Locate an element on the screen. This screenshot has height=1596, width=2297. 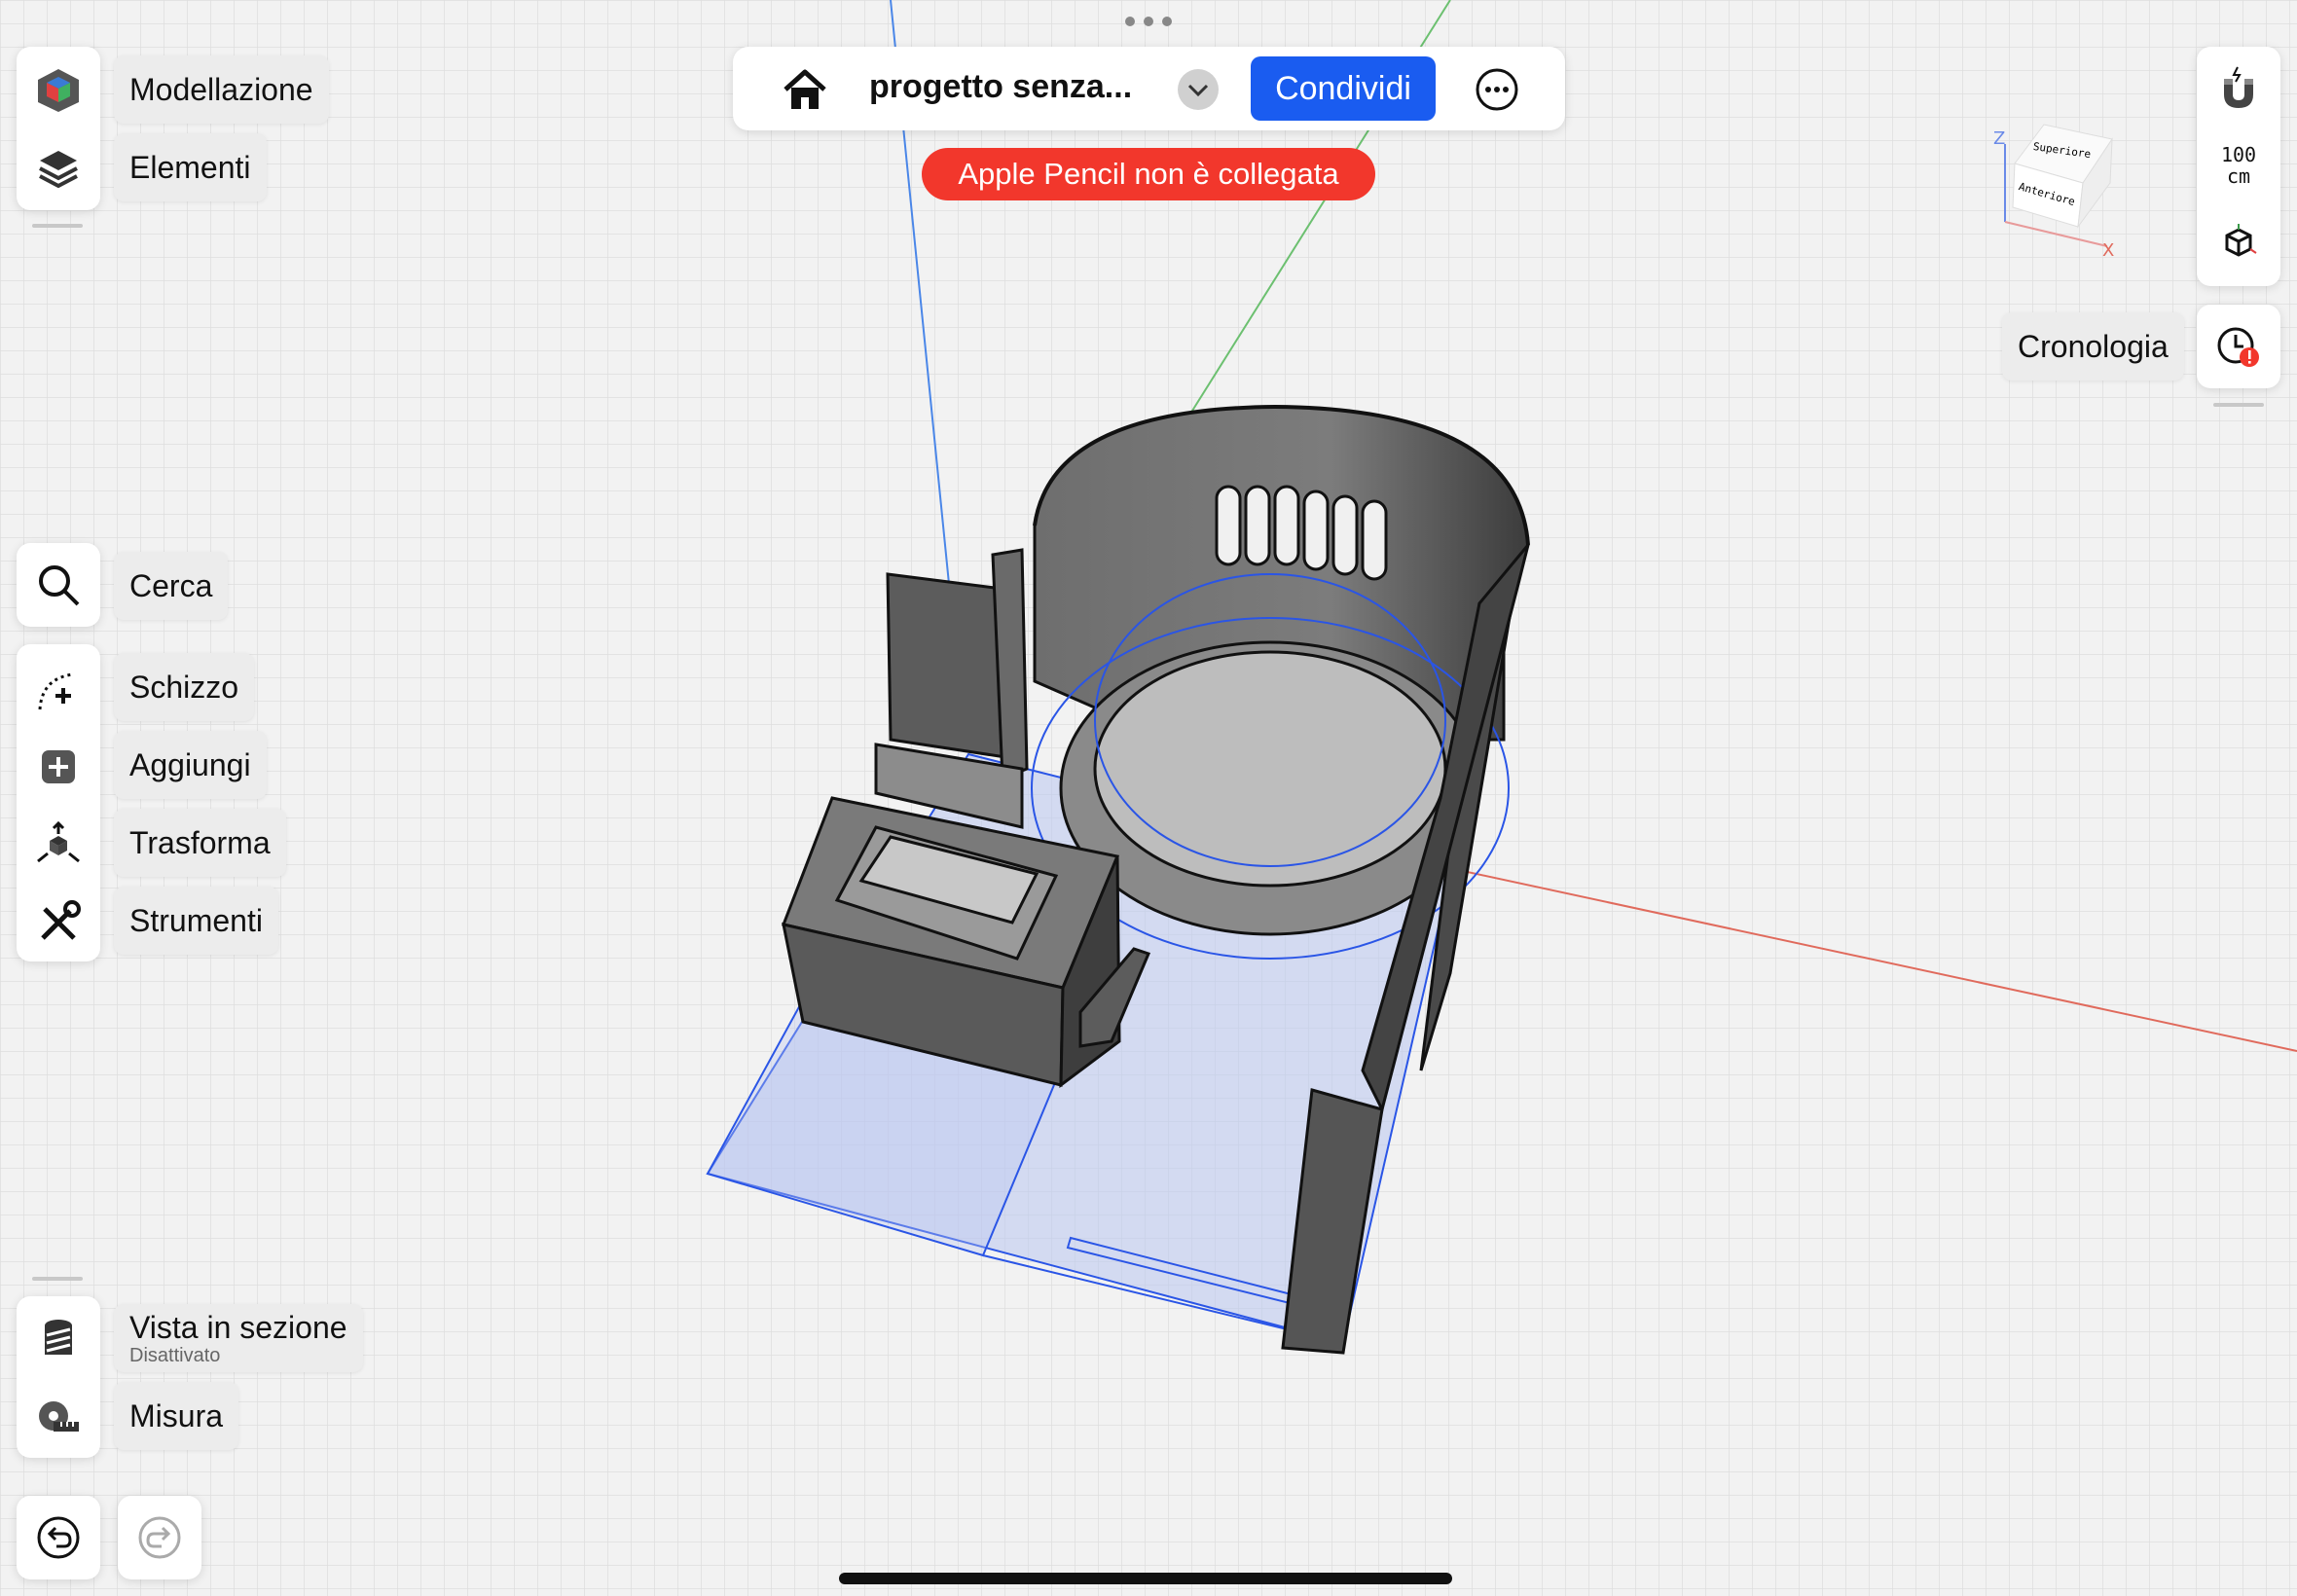
cube-axis-x: X is located at coordinates (2108, 250).